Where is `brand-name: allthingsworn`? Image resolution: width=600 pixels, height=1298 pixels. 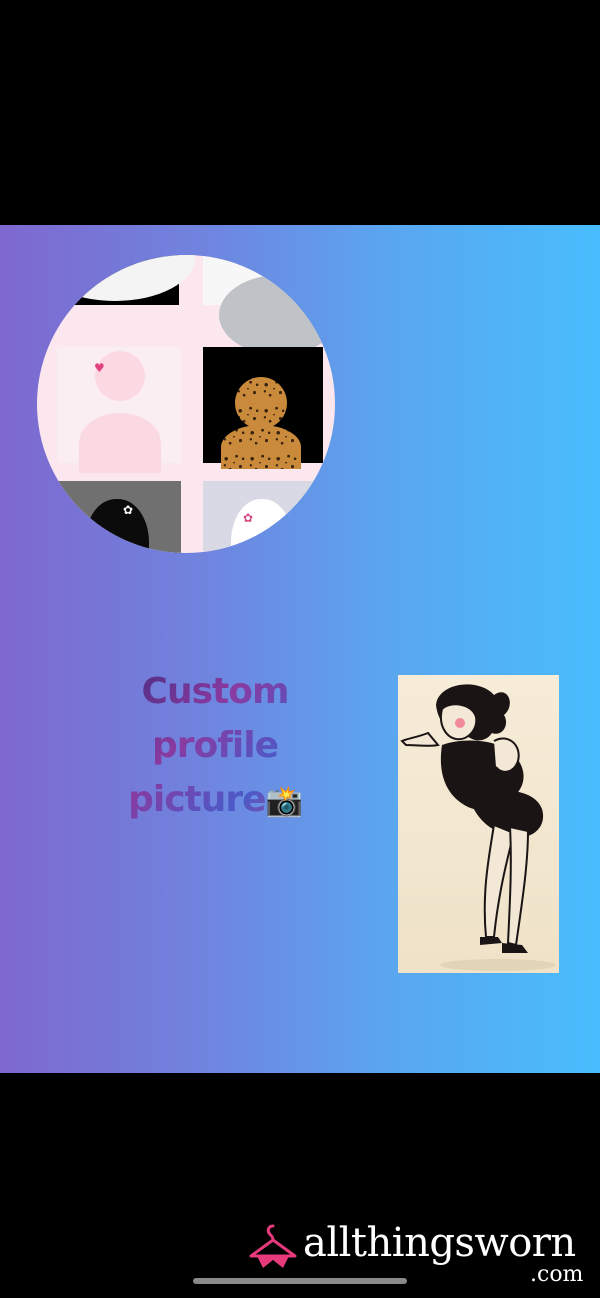 brand-name: allthingsworn is located at coordinates (439, 1243).